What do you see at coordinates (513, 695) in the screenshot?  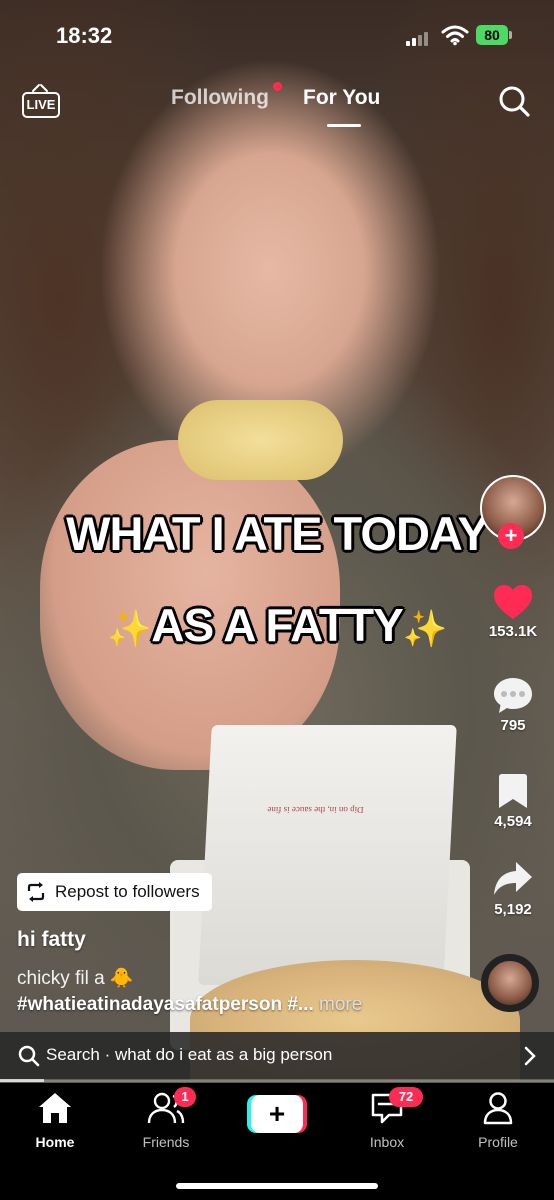 I see `comment-icon` at bounding box center [513, 695].